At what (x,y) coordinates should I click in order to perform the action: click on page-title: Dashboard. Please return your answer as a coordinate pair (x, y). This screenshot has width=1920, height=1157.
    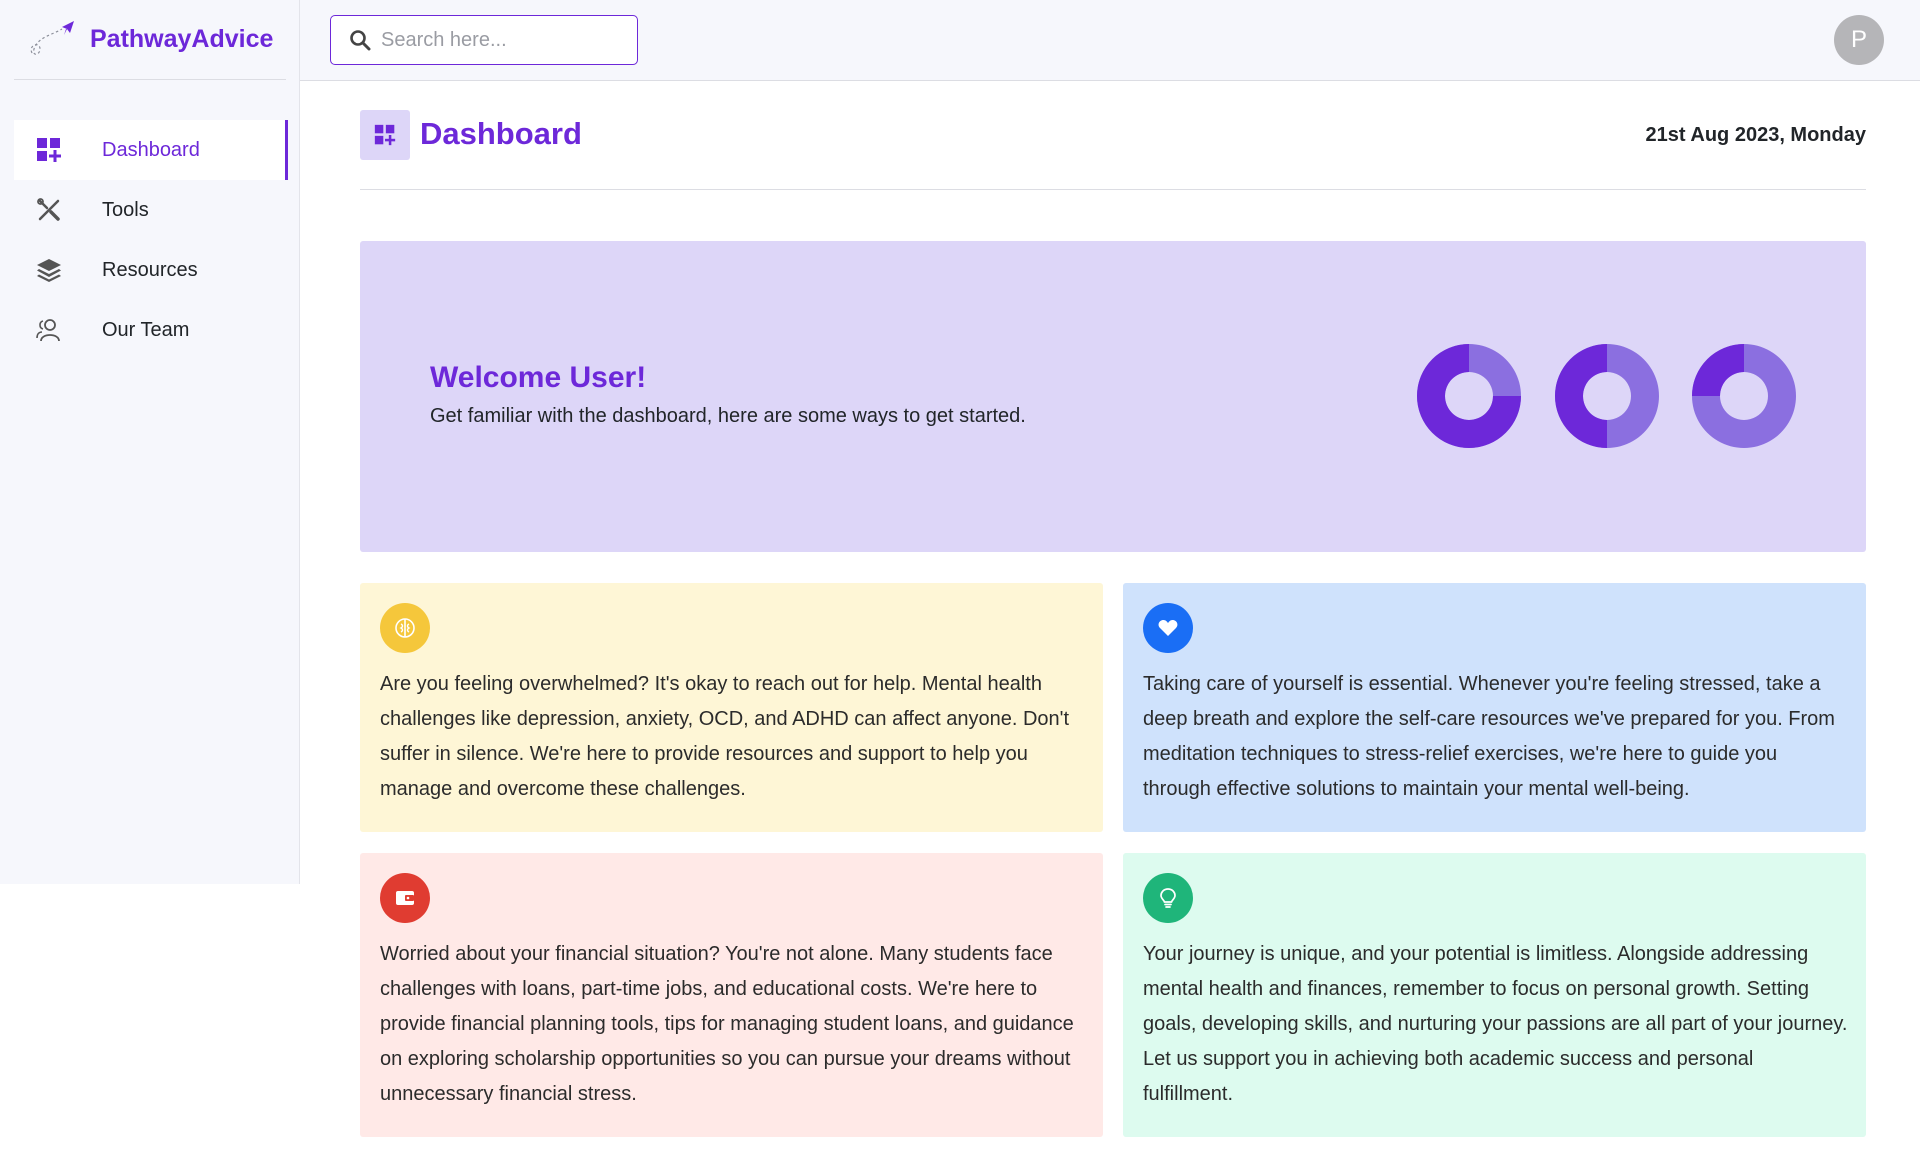
    Looking at the image, I should click on (501, 133).